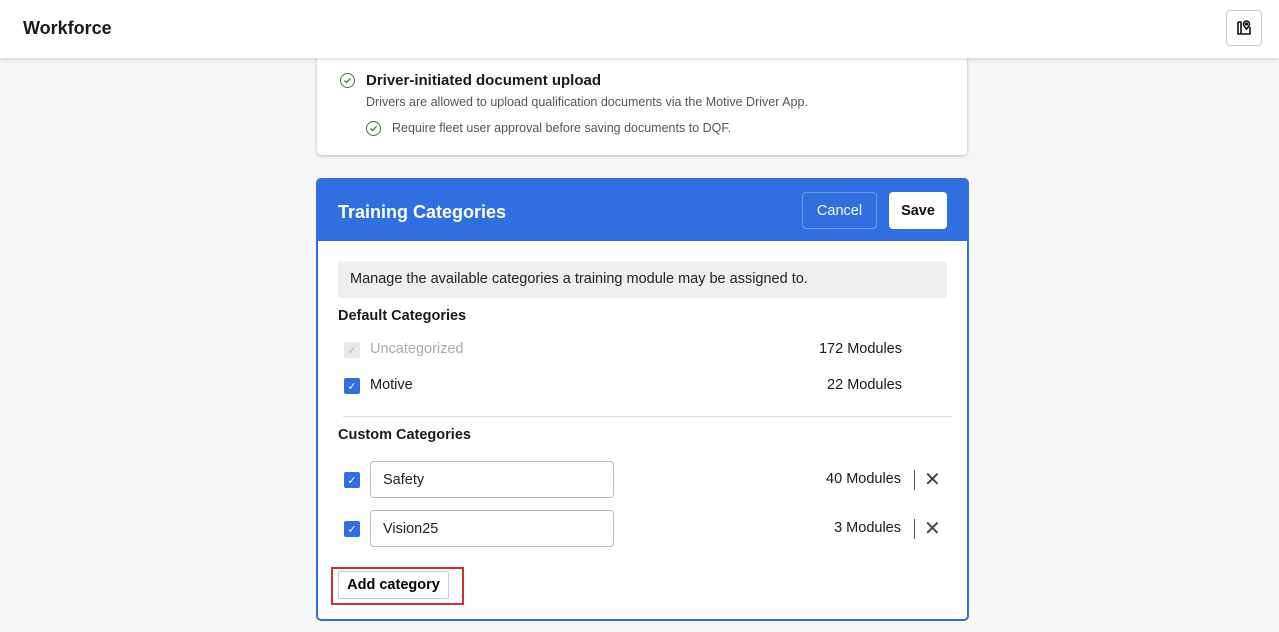 This screenshot has width=1279, height=632. Describe the element at coordinates (417, 349) in the screenshot. I see `category-name: Uncategorized` at that location.